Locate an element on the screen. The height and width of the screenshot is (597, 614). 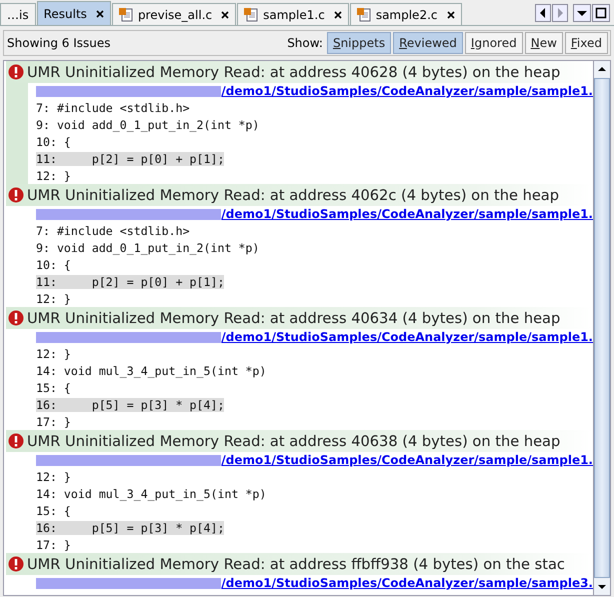
maximize-icon is located at coordinates (601, 13).